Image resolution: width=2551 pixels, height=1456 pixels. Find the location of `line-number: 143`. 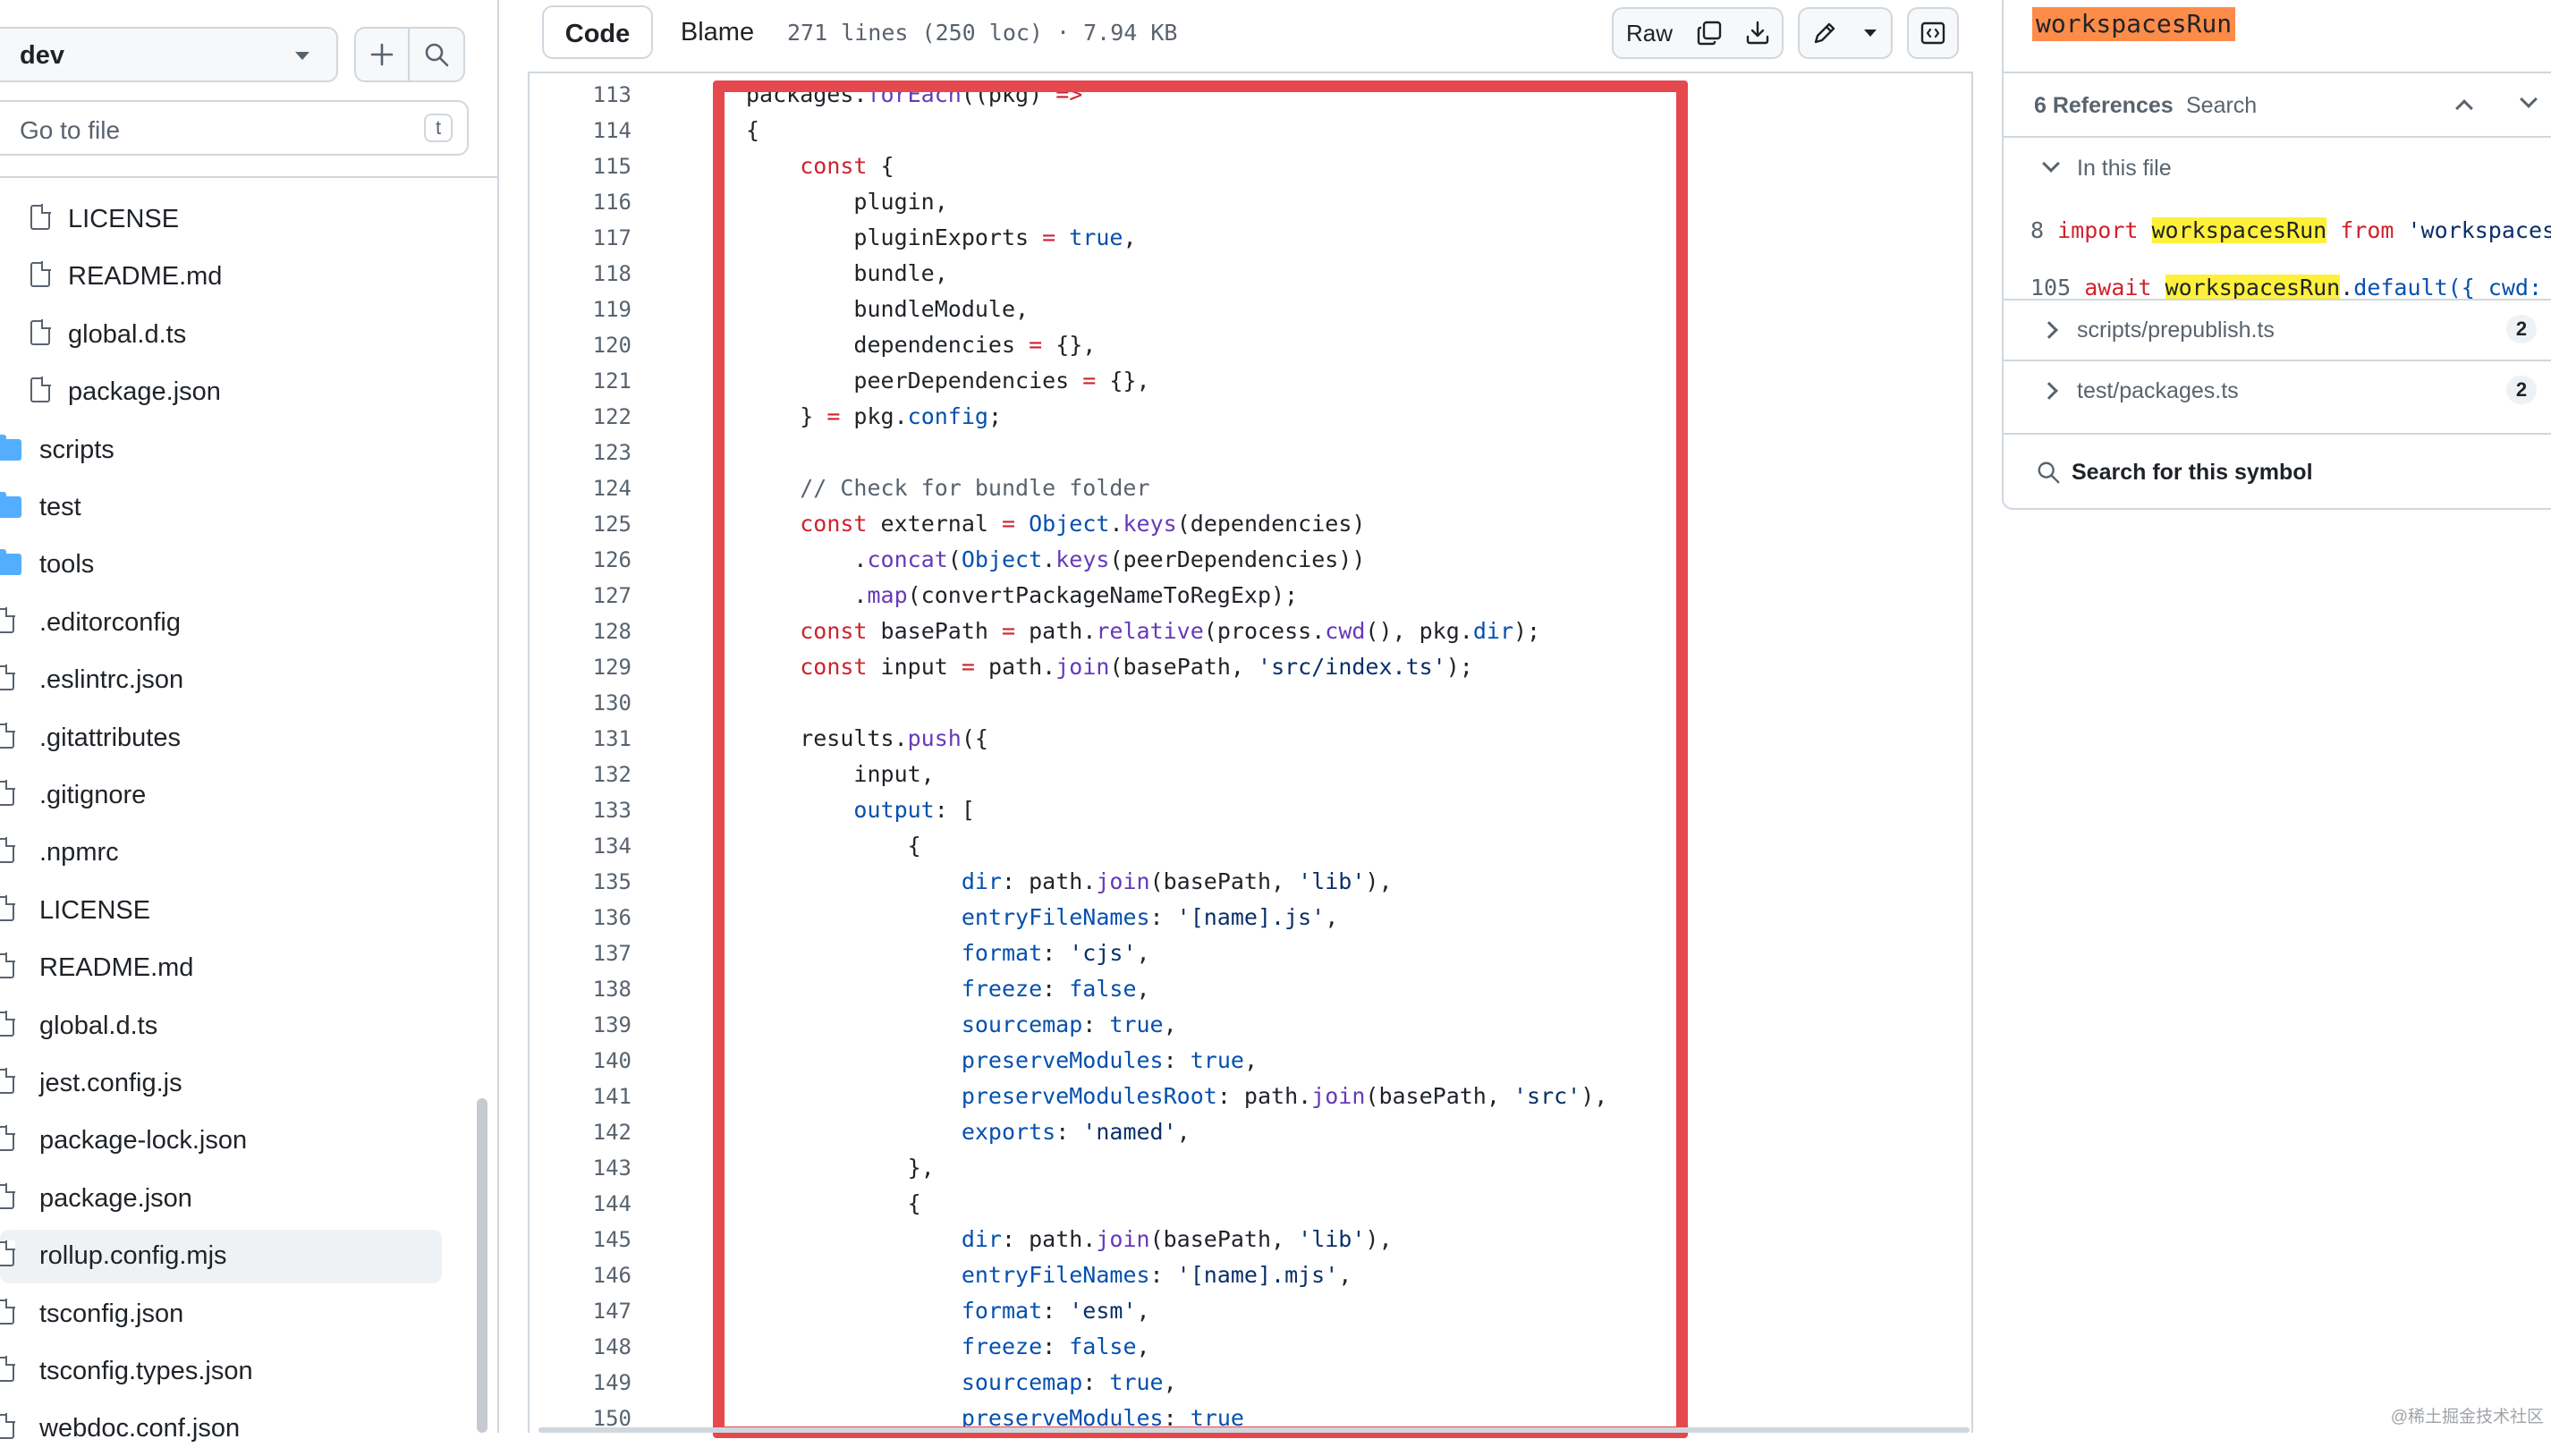

line-number: 143 is located at coordinates (580, 1168).